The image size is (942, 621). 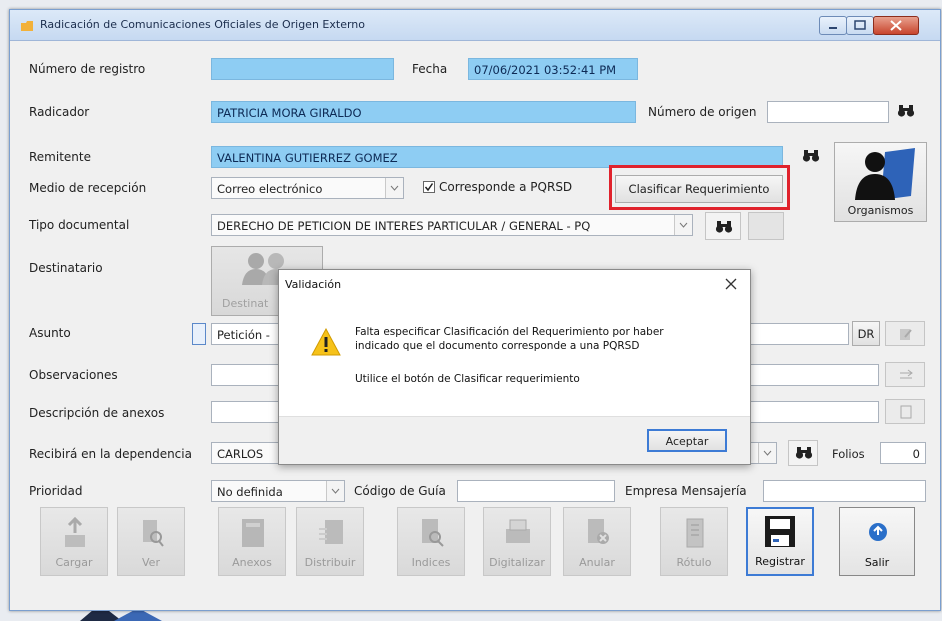 I want to click on remitente-label: Remitente, so click(x=60, y=157).